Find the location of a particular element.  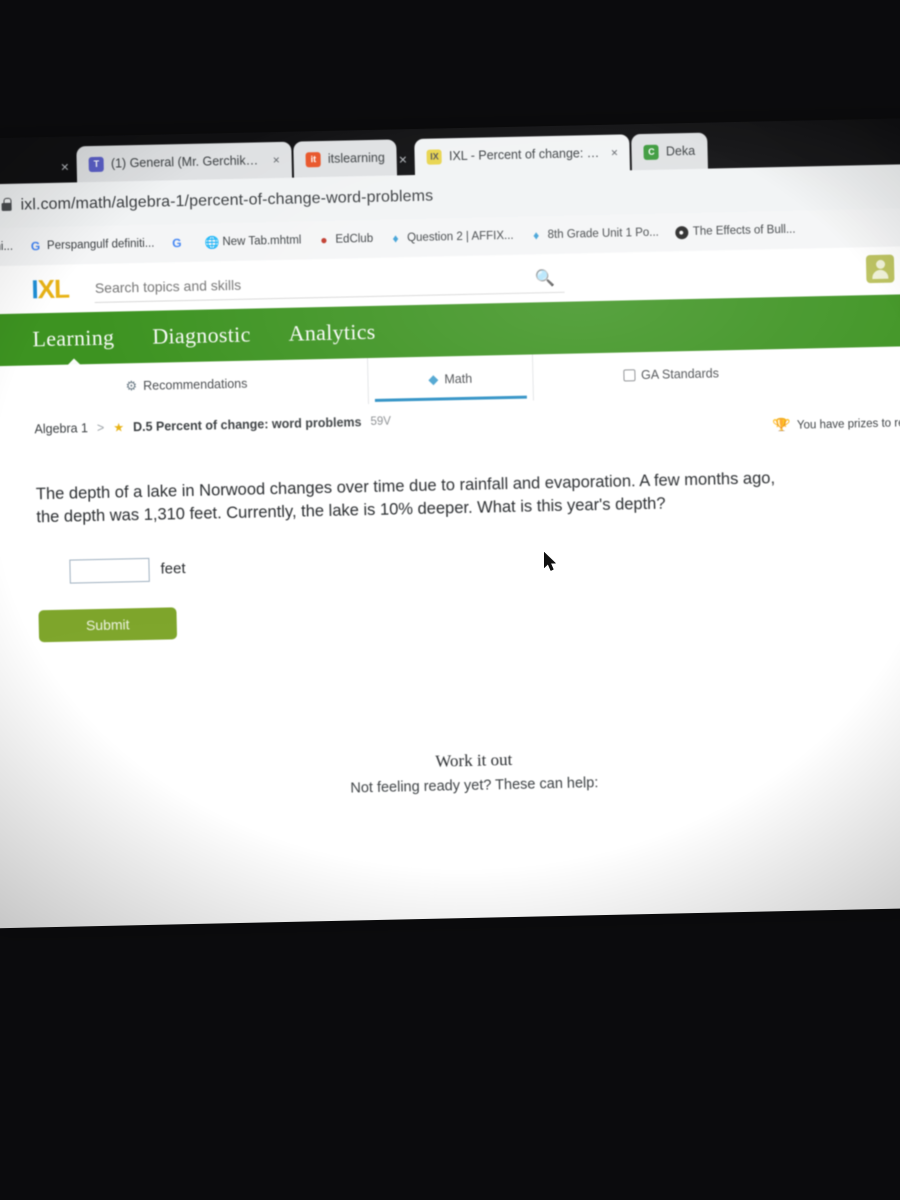

ixl-icon: IX is located at coordinates (434, 156).